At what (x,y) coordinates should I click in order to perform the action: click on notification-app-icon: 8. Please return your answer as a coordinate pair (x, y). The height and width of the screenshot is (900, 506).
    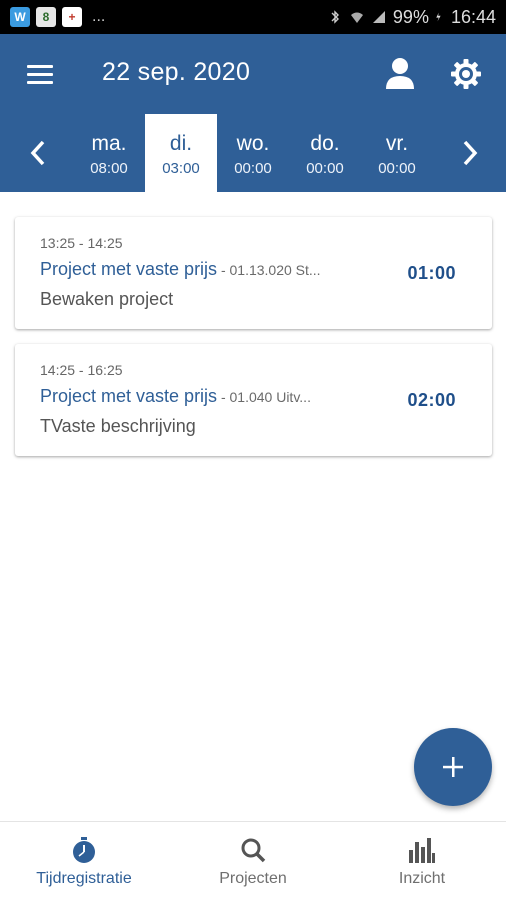
    Looking at the image, I should click on (46, 17).